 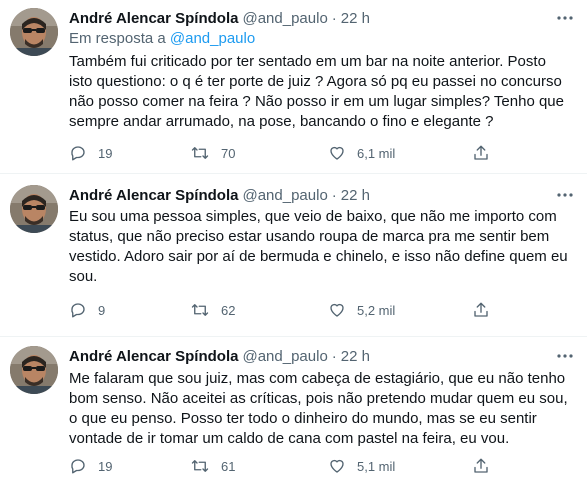 What do you see at coordinates (376, 153) in the screenshot?
I see `like-count: 6,1 mil` at bounding box center [376, 153].